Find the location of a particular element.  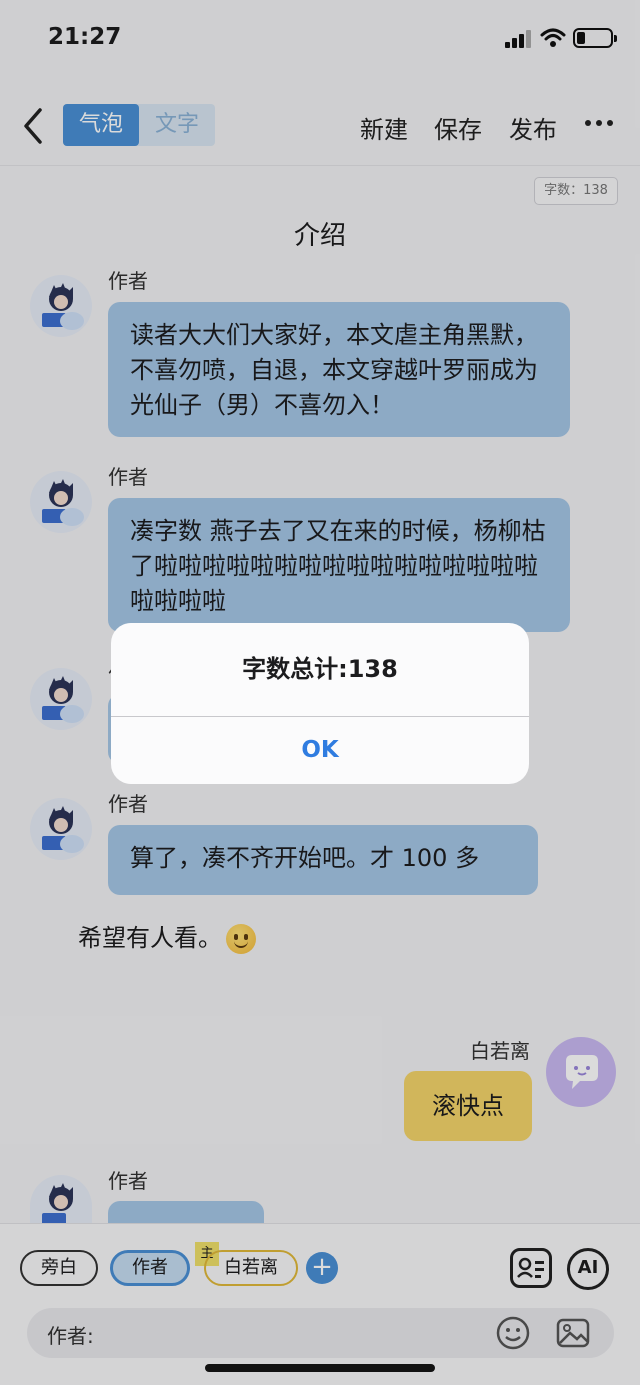

alert-ok-button: OK is located at coordinates (320, 750).